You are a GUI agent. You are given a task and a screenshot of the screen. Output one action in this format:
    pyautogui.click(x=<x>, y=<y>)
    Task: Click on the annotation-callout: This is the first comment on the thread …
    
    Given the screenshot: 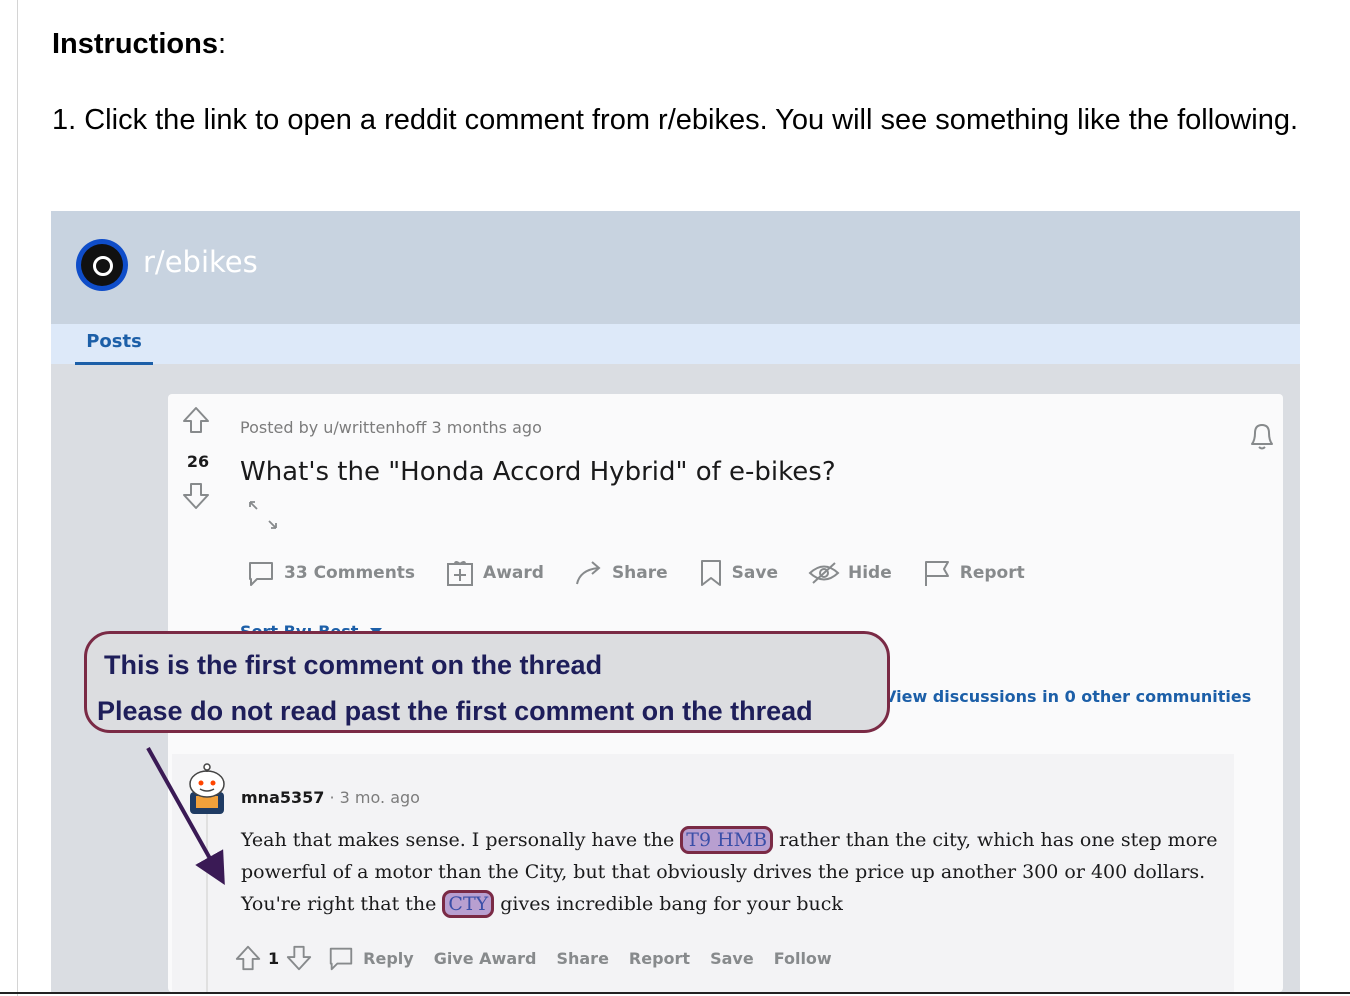 What is the action you would take?
    pyautogui.click(x=487, y=682)
    